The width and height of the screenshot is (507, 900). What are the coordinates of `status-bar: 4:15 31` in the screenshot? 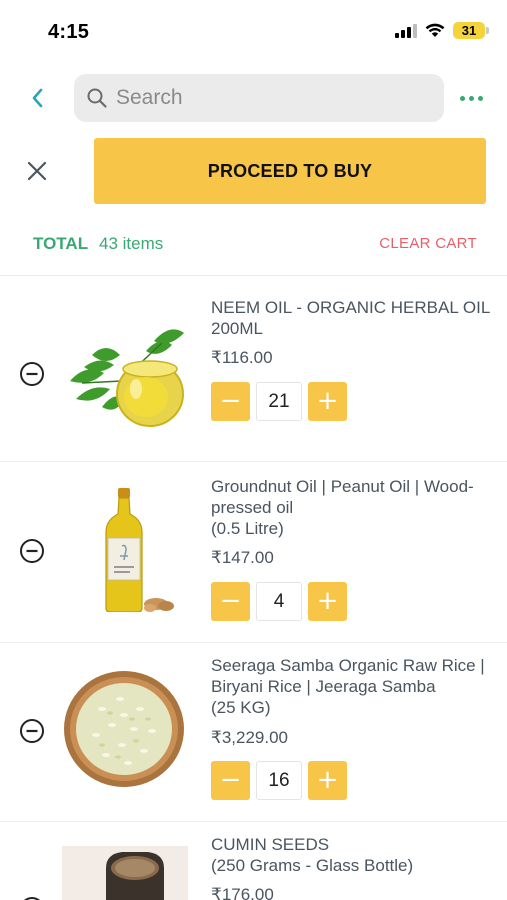 It's located at (253, 30).